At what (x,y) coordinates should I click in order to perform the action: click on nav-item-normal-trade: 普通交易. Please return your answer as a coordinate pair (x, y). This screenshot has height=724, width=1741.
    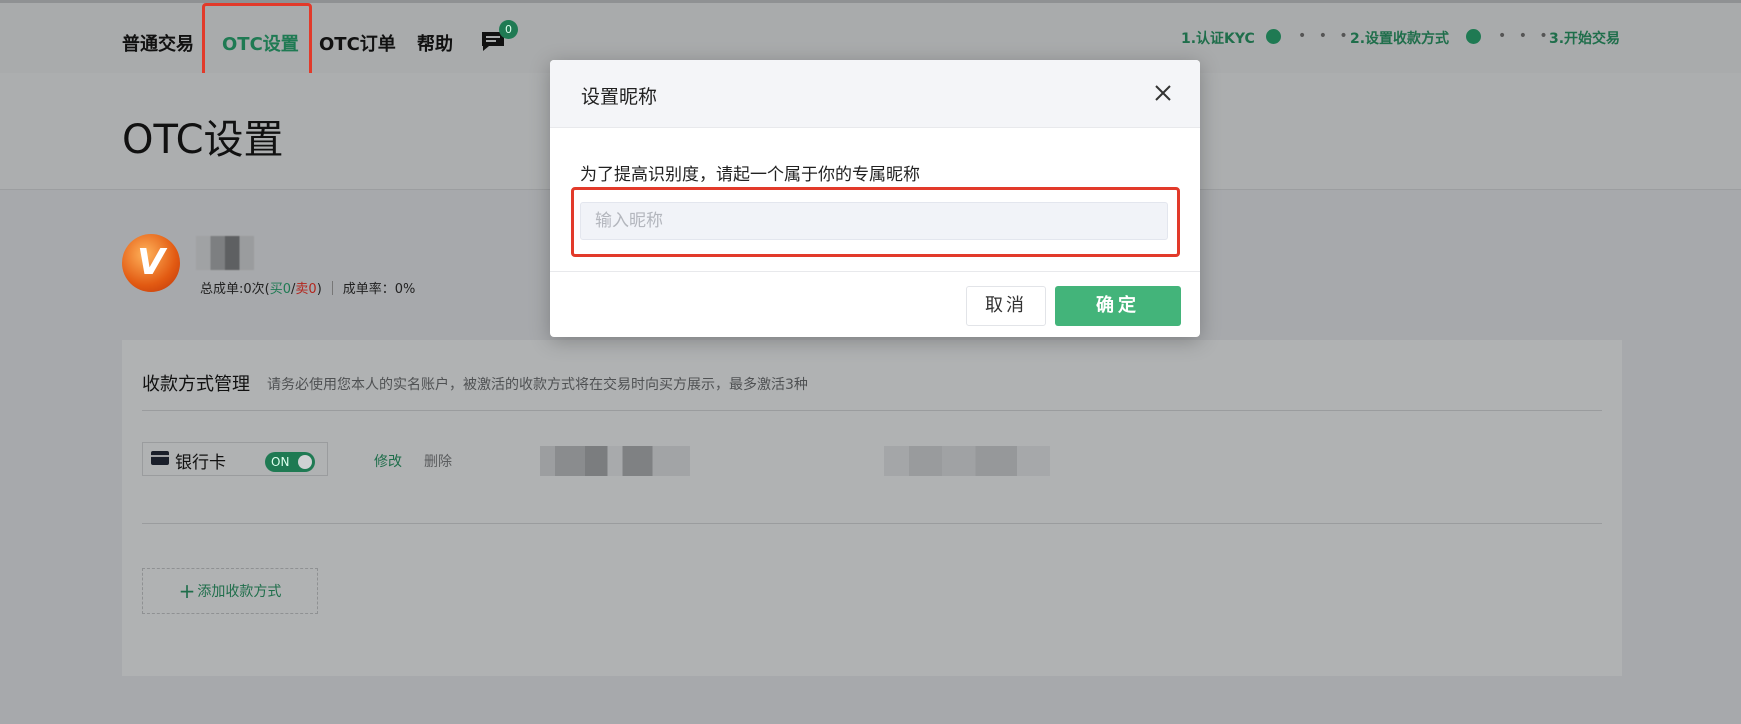
    Looking at the image, I should click on (158, 43).